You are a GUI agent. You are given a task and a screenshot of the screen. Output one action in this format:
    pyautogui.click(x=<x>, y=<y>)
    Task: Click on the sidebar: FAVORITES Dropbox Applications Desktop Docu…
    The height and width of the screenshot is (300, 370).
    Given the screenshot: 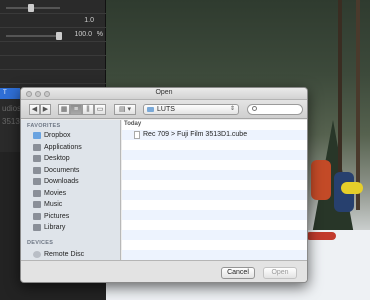 What is the action you would take?
    pyautogui.click(x=71, y=190)
    